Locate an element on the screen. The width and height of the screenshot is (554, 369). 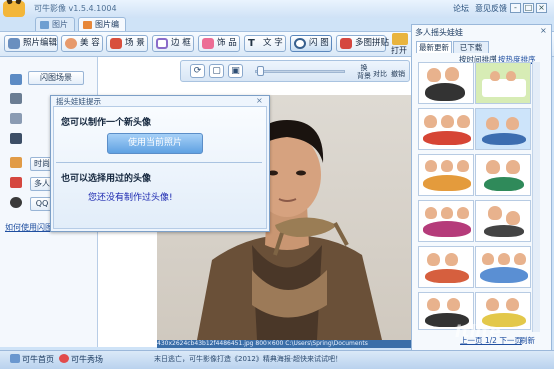
zoom-slider is located at coordinates (300, 71).